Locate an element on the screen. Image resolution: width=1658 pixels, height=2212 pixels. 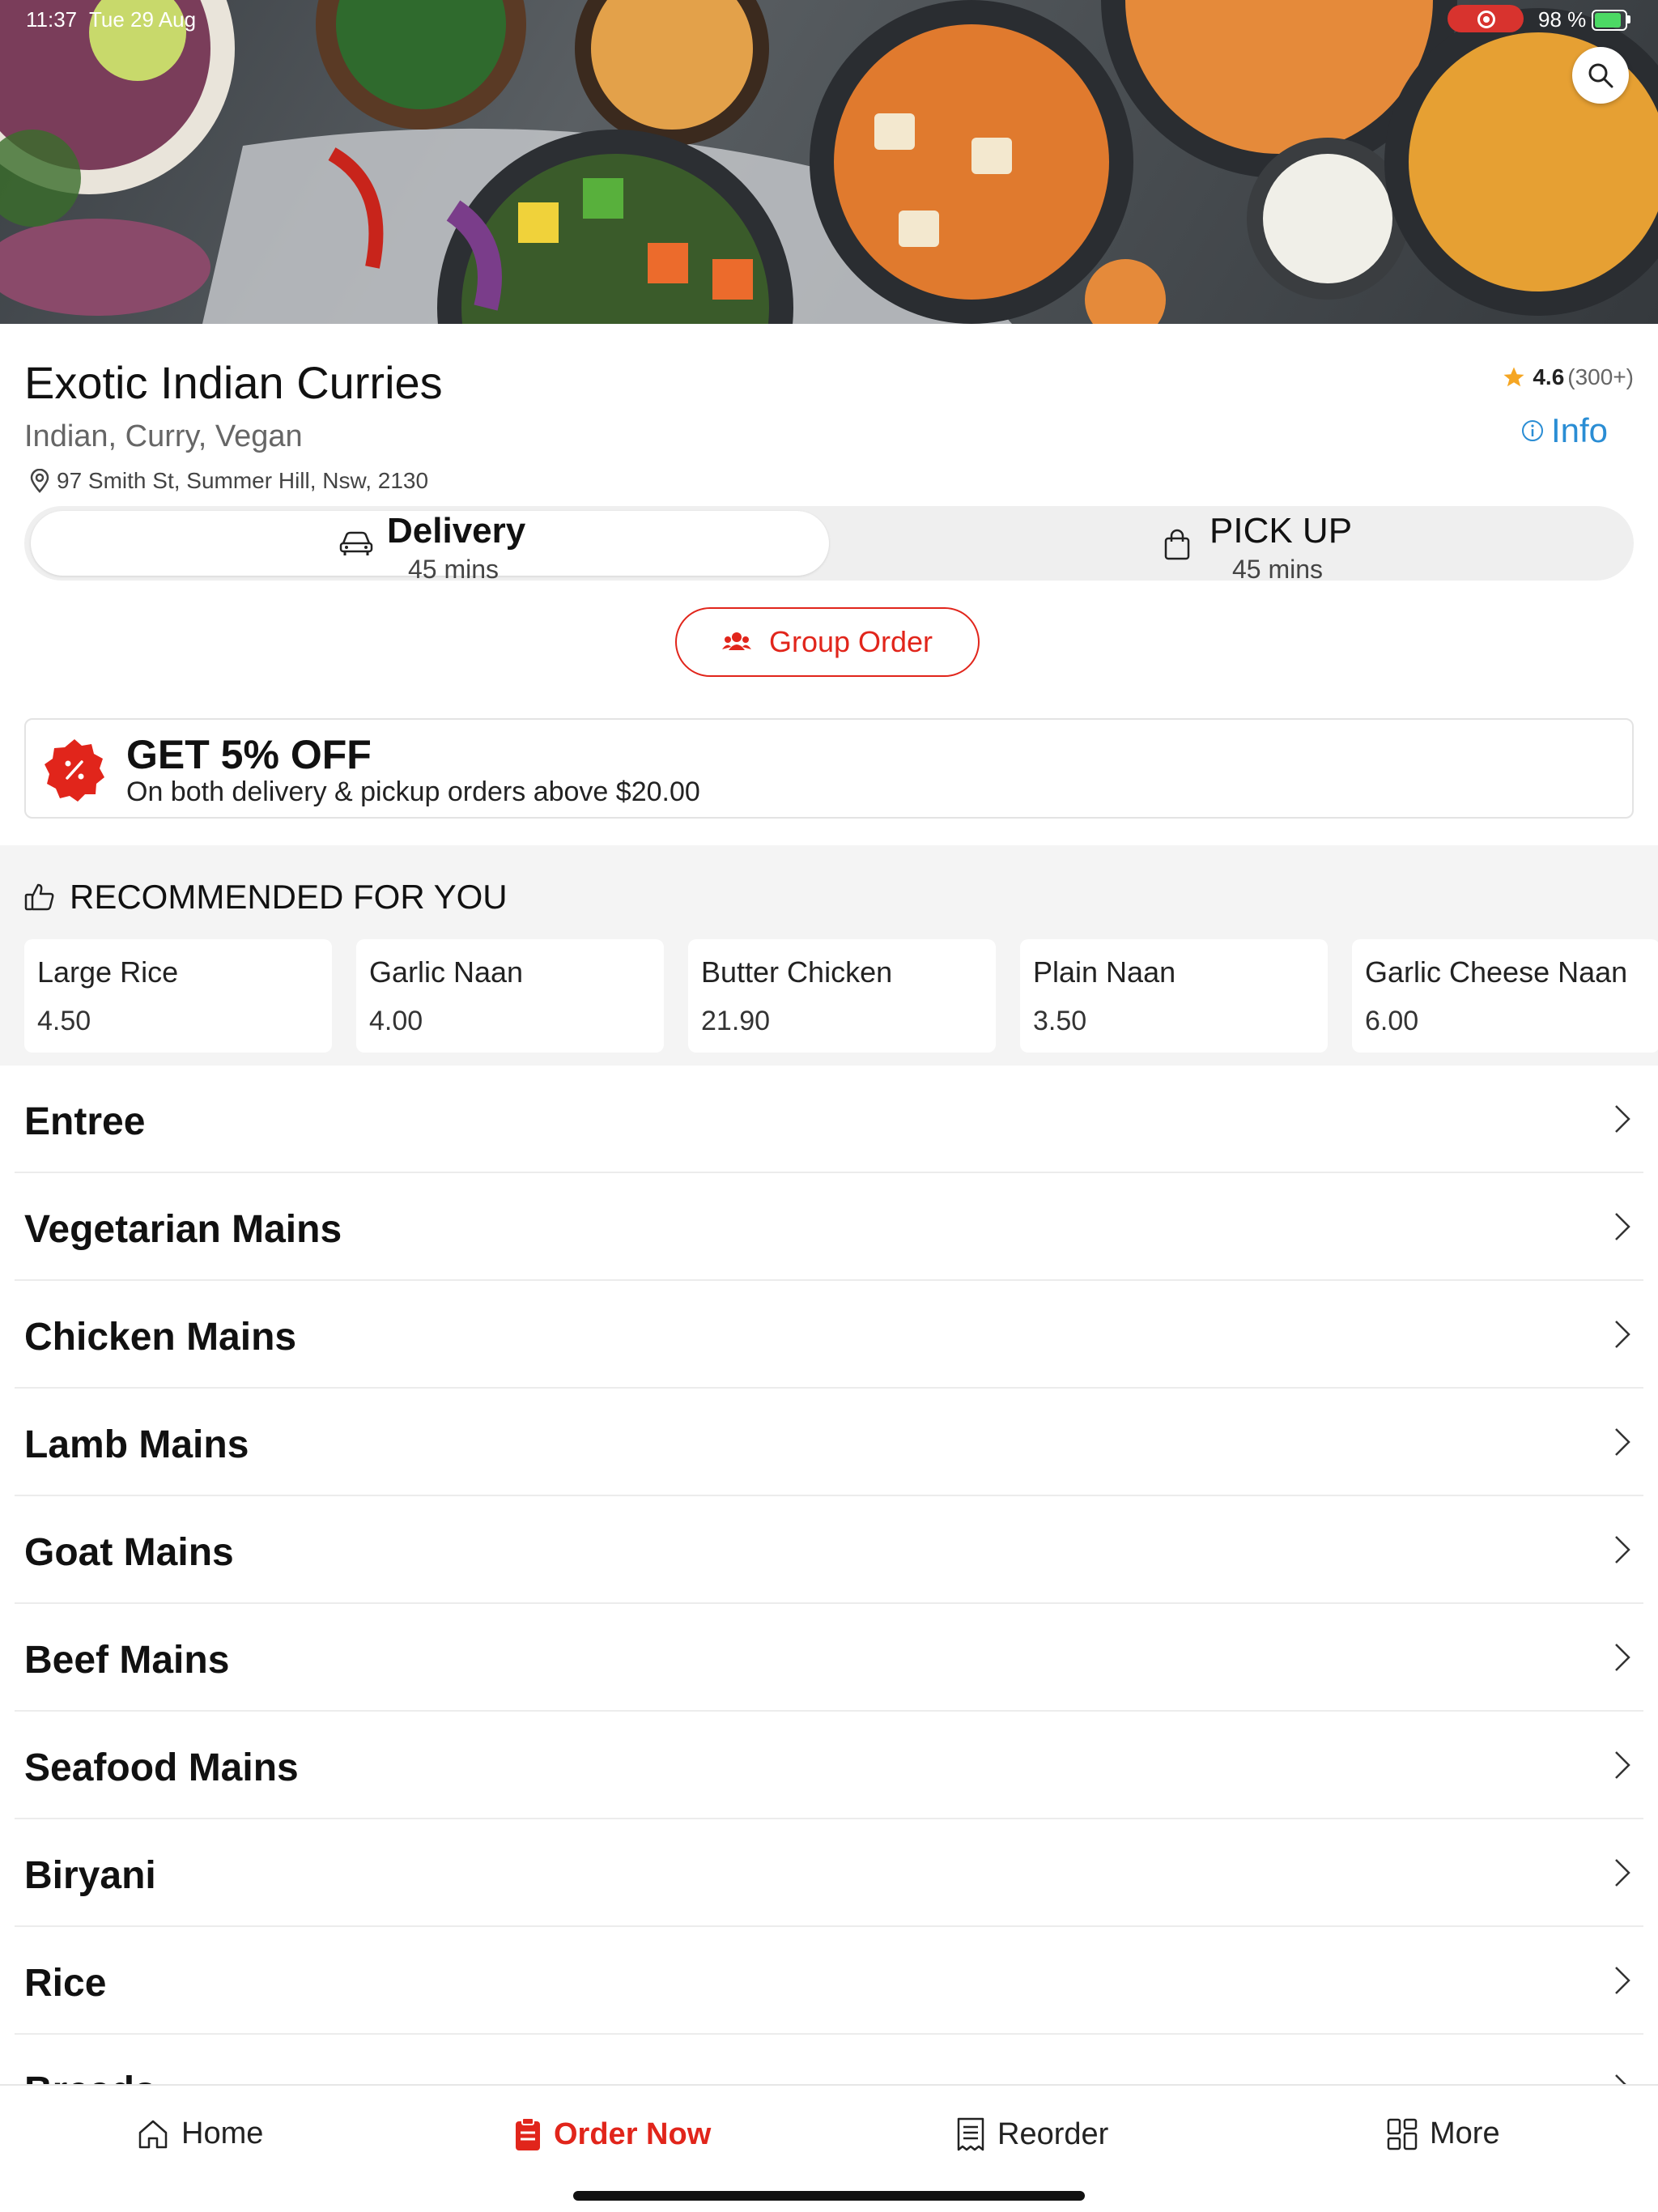
category-label: Vegetarian Mains is located at coordinates (183, 1230).